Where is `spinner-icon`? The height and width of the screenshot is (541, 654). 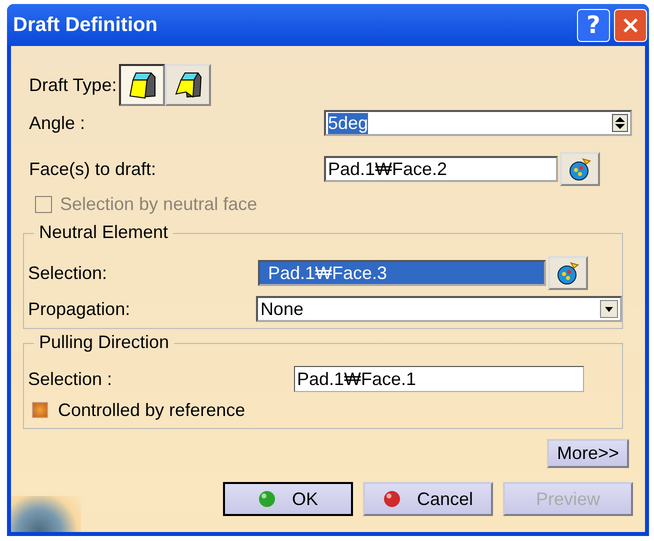 spinner-icon is located at coordinates (620, 123).